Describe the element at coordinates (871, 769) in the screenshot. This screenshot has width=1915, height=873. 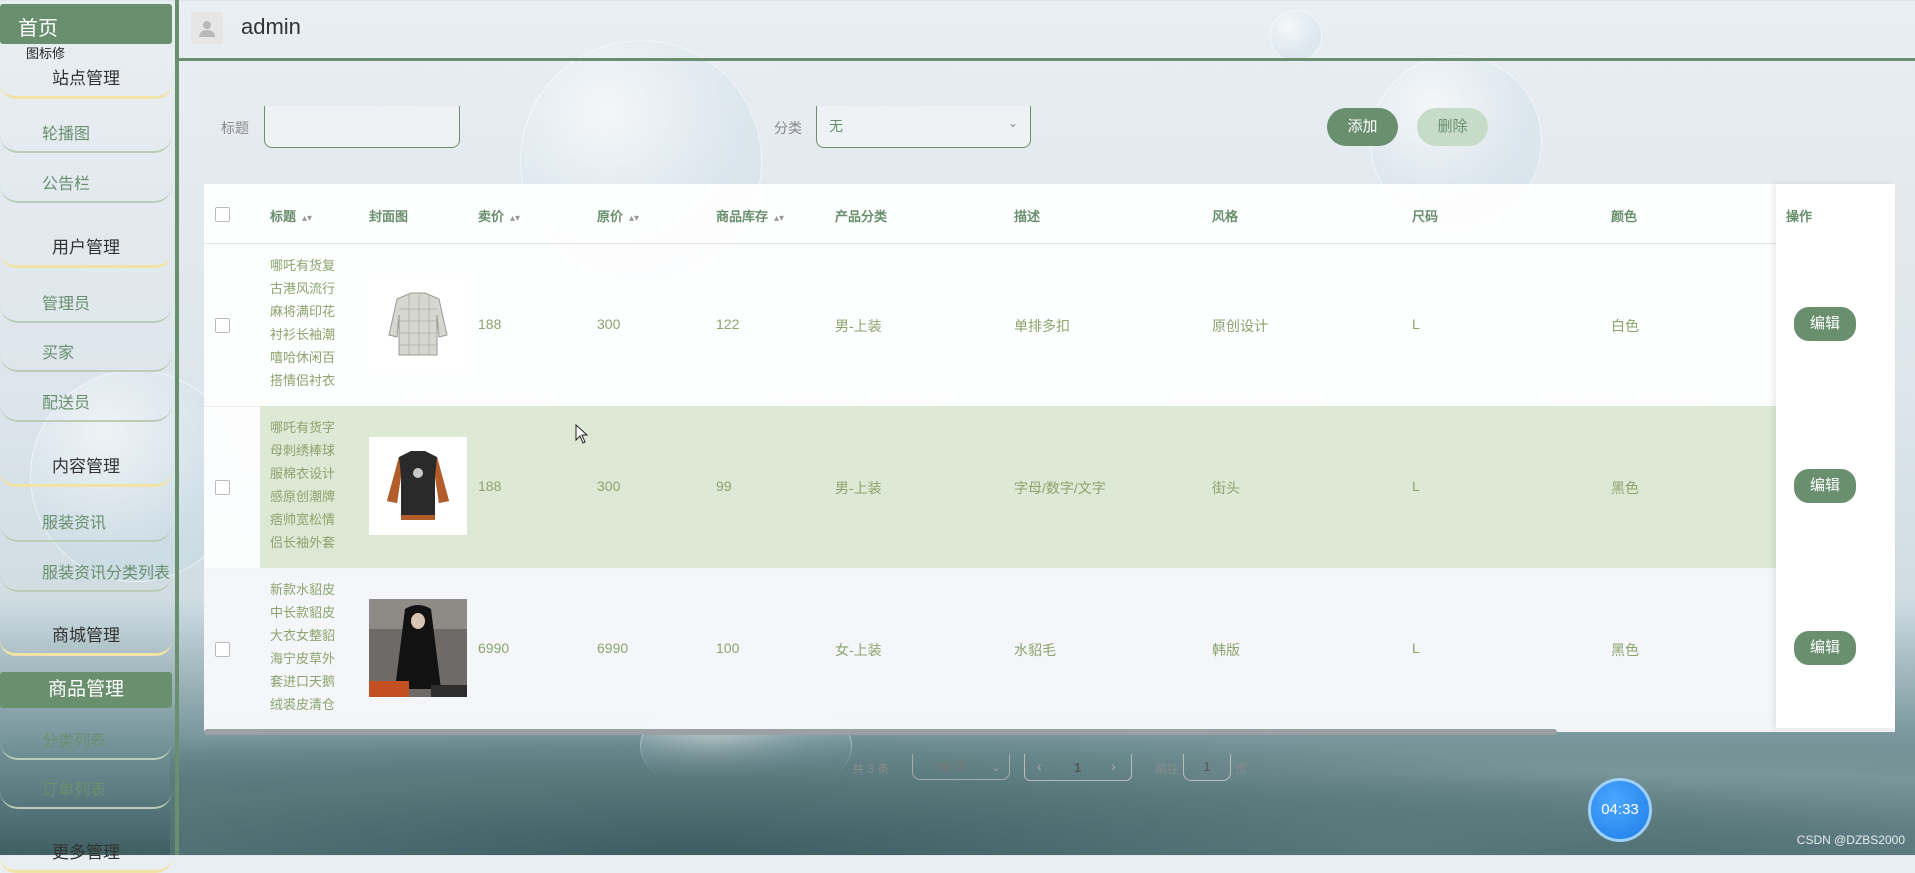
I see `pagination-total: 共 3 条` at that location.